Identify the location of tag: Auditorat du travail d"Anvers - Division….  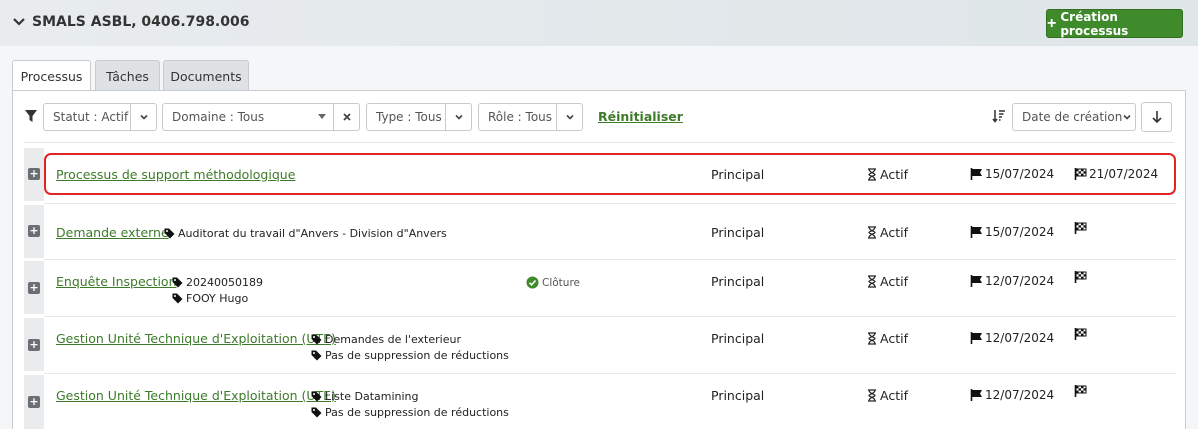
(305, 233).